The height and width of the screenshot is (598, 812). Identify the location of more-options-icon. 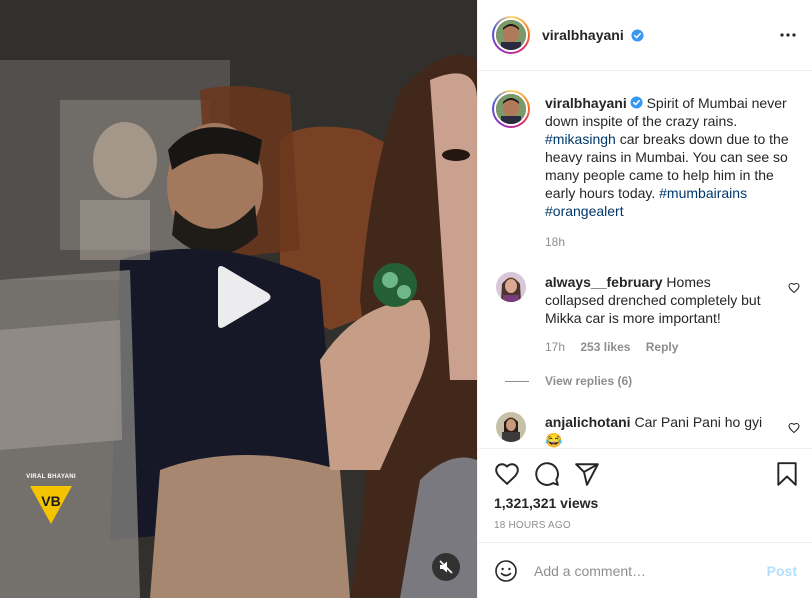
(788, 35).